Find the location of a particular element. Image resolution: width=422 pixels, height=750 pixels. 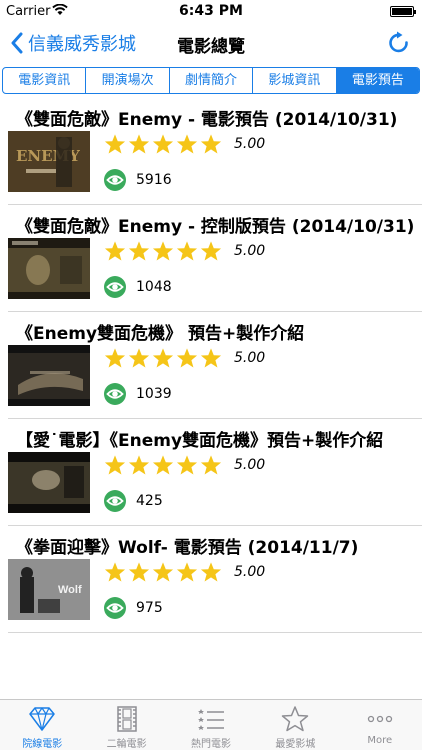

tab-popular-movies: 熱門電影 is located at coordinates (211, 725).